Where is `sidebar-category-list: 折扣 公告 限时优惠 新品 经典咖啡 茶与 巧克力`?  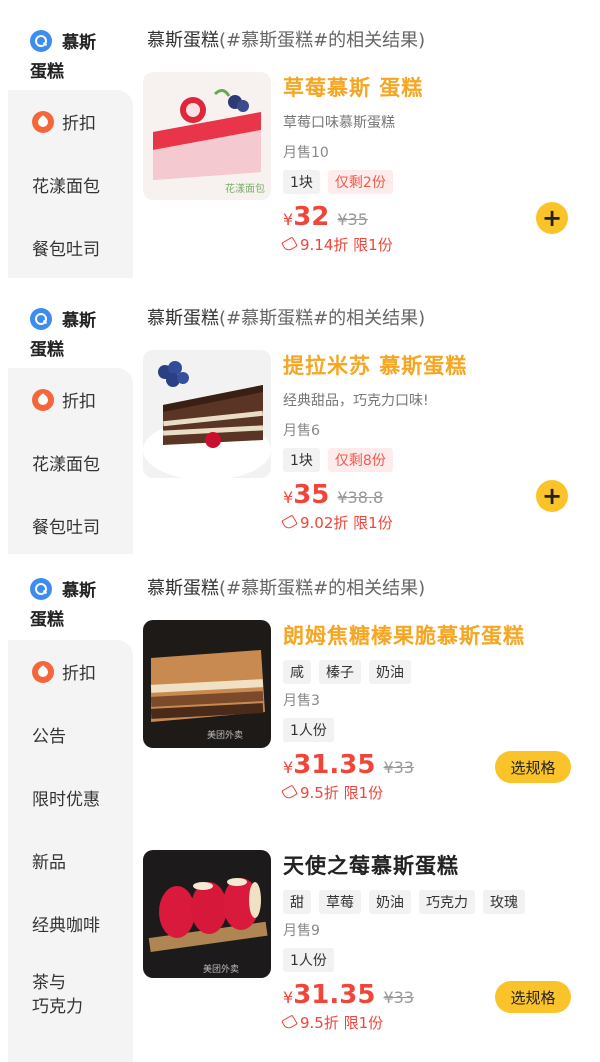 sidebar-category-list: 折扣 公告 限时优惠 新品 经典咖啡 茶与 巧克力 is located at coordinates (70, 851).